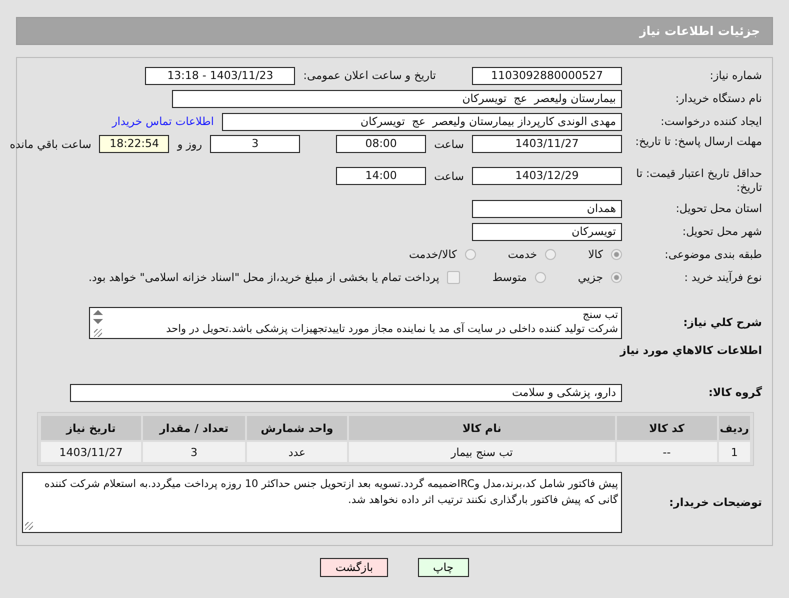  Describe the element at coordinates (509, 277) in the screenshot. I see `option-label: متوسط` at that location.